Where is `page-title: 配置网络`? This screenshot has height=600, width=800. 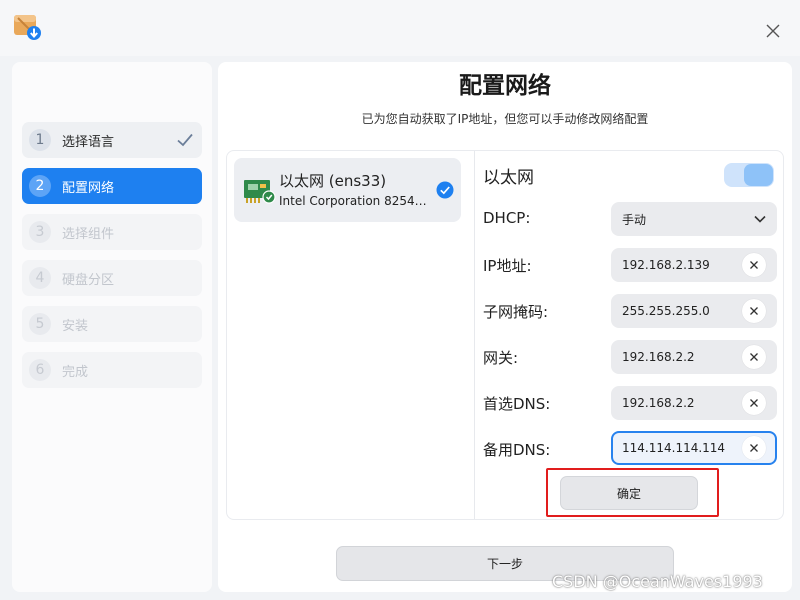 page-title: 配置网络 is located at coordinates (505, 86).